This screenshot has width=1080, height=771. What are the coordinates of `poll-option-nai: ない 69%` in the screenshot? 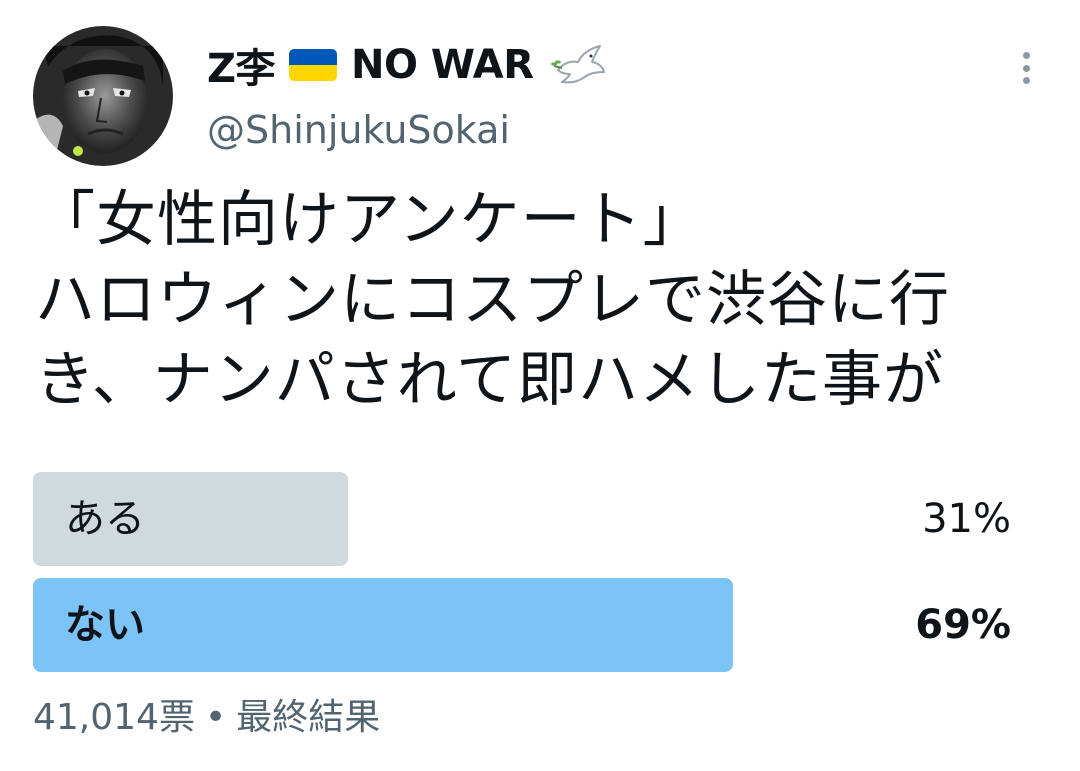 It's located at (533, 625).